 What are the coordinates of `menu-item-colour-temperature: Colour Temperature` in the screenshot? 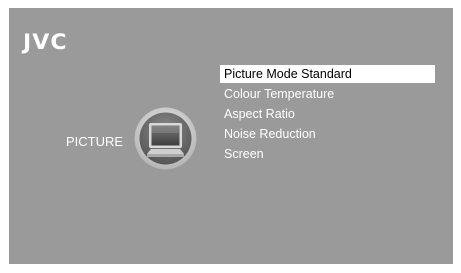 It's located at (327, 94).